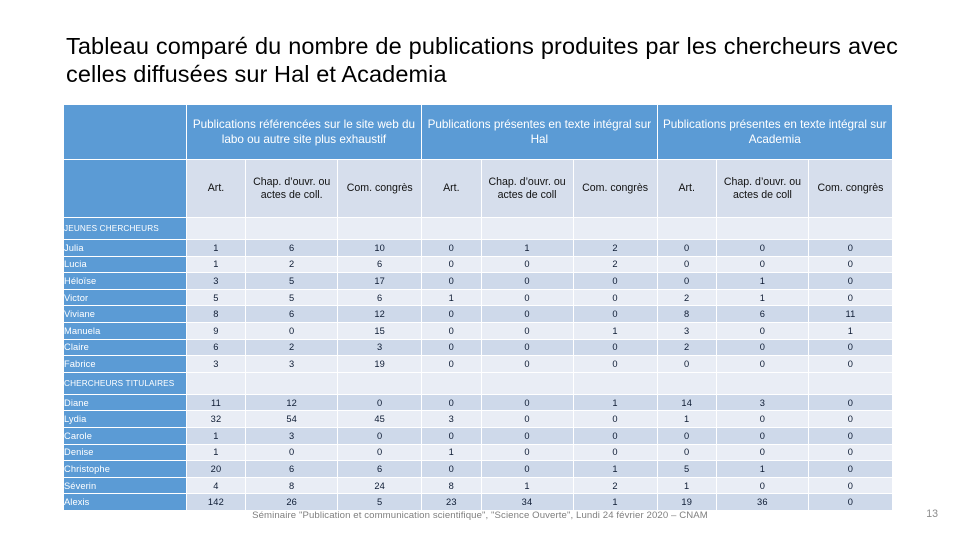 The height and width of the screenshot is (540, 960). Describe the element at coordinates (380, 419) in the screenshot. I see `data-cell: 45` at that location.